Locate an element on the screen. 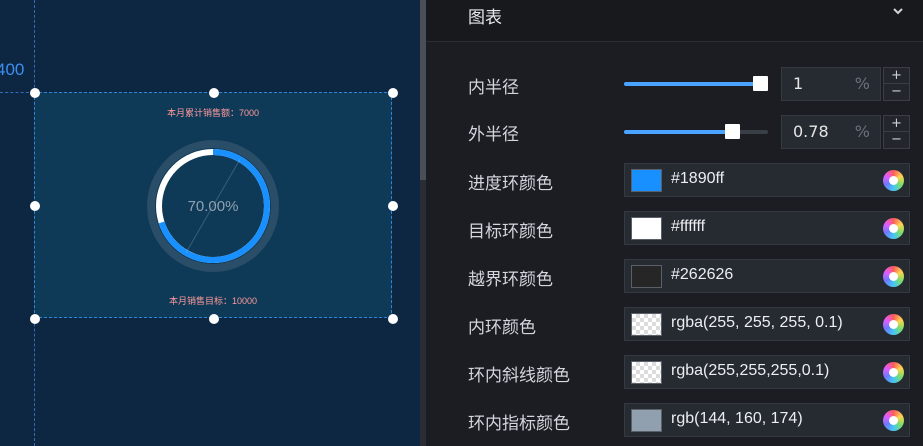 The image size is (923, 446). outer-radius-label: 外半径 is located at coordinates (493, 135).